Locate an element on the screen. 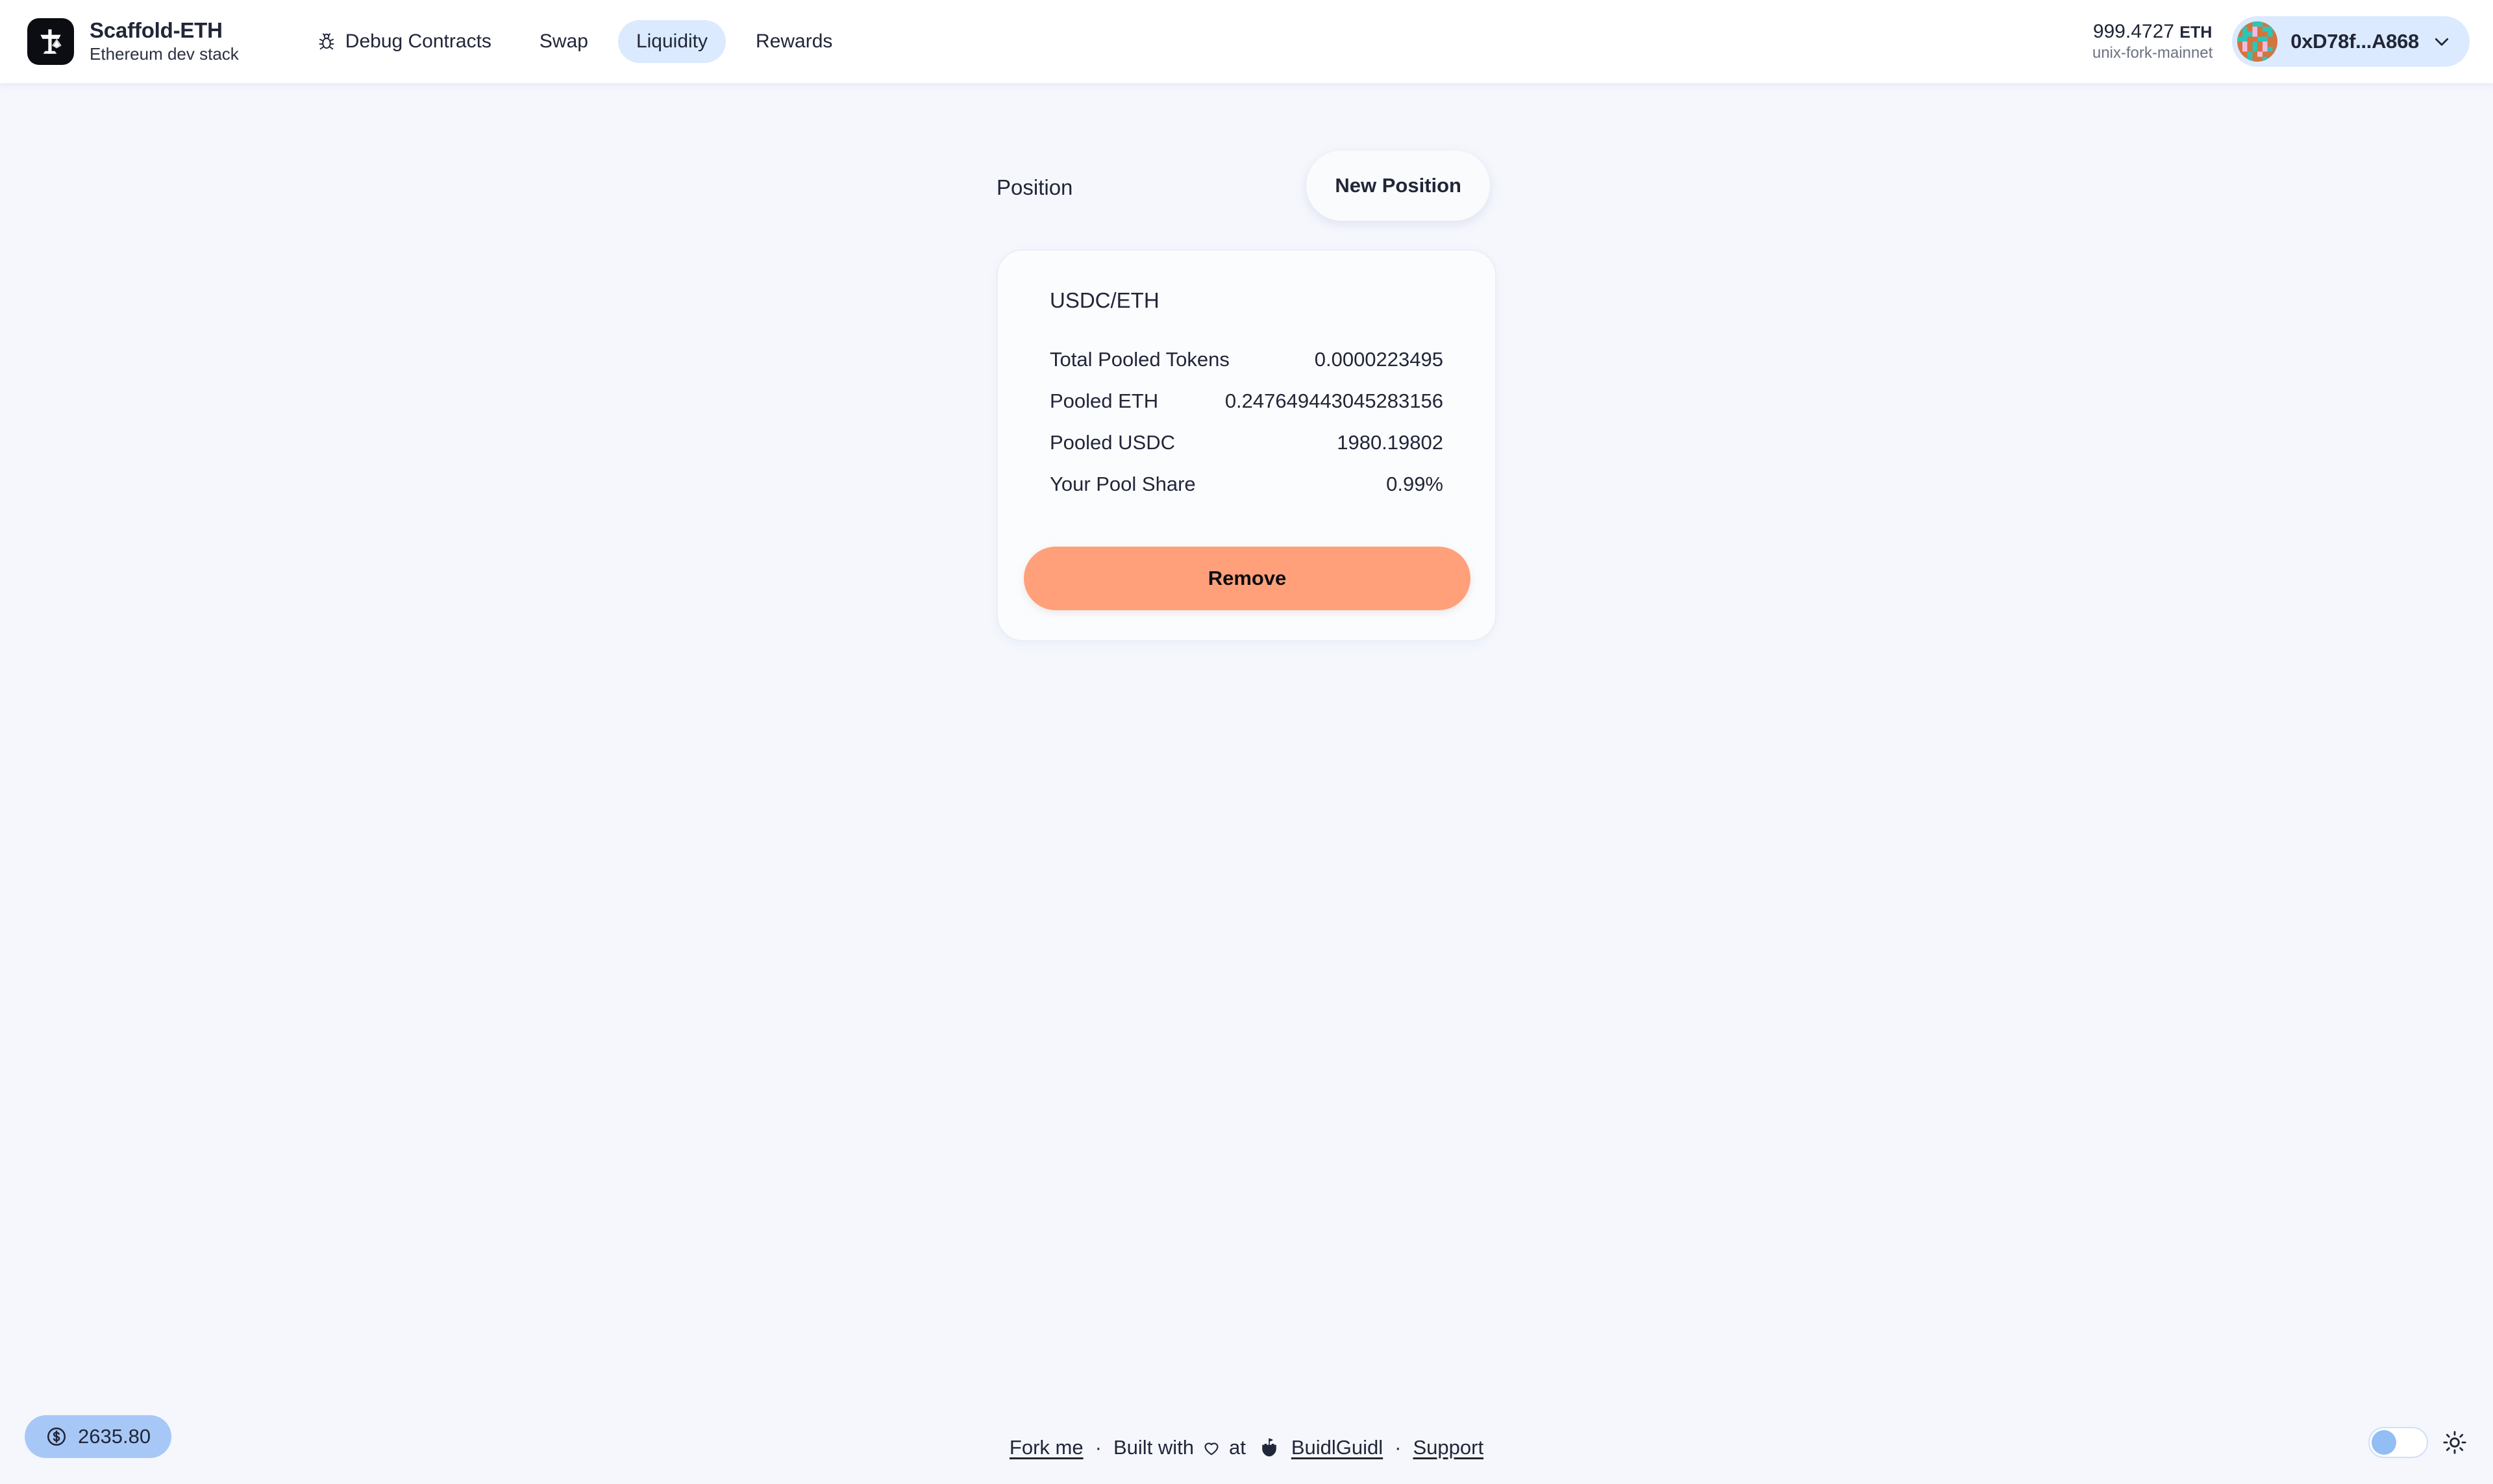 Image resolution: width=2493 pixels, height=1484 pixels. buidlguidl-castle-icon is located at coordinates (1269, 1447).